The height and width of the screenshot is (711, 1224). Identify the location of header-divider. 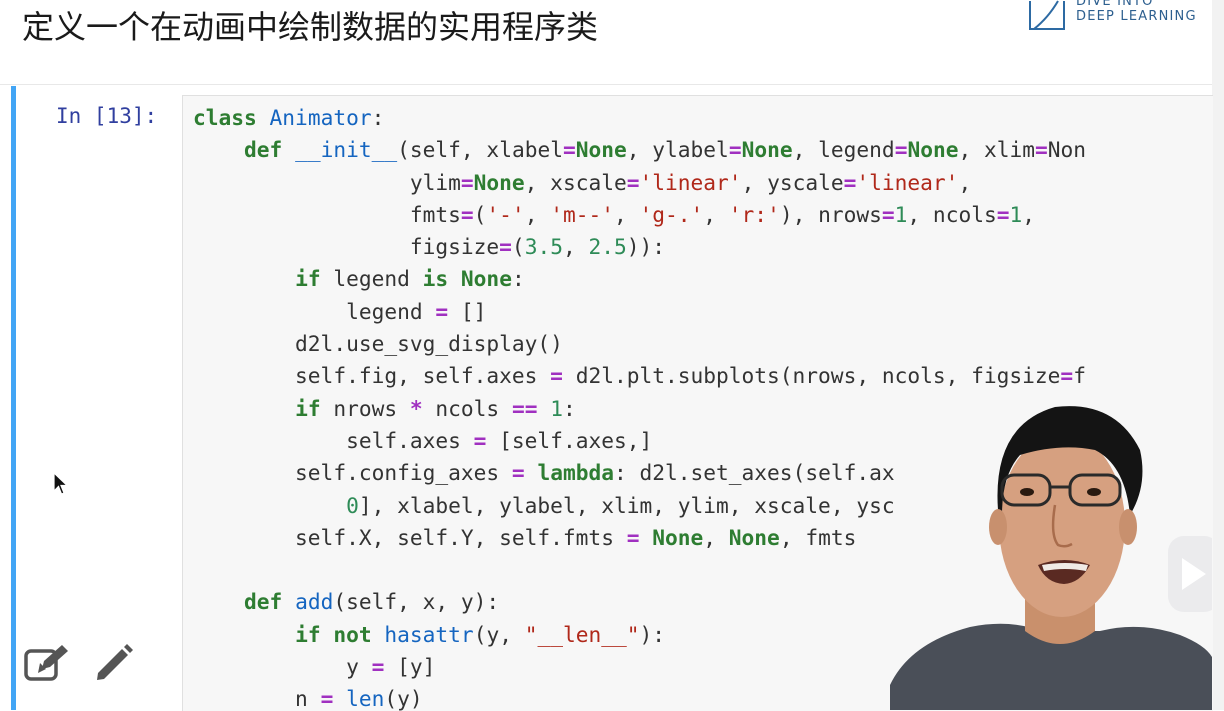
(606, 84).